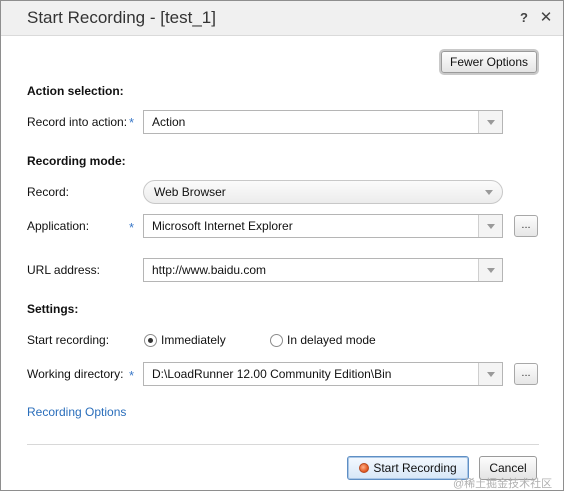 The image size is (564, 491). What do you see at coordinates (48, 192) in the screenshot?
I see `record-label: Record:` at bounding box center [48, 192].